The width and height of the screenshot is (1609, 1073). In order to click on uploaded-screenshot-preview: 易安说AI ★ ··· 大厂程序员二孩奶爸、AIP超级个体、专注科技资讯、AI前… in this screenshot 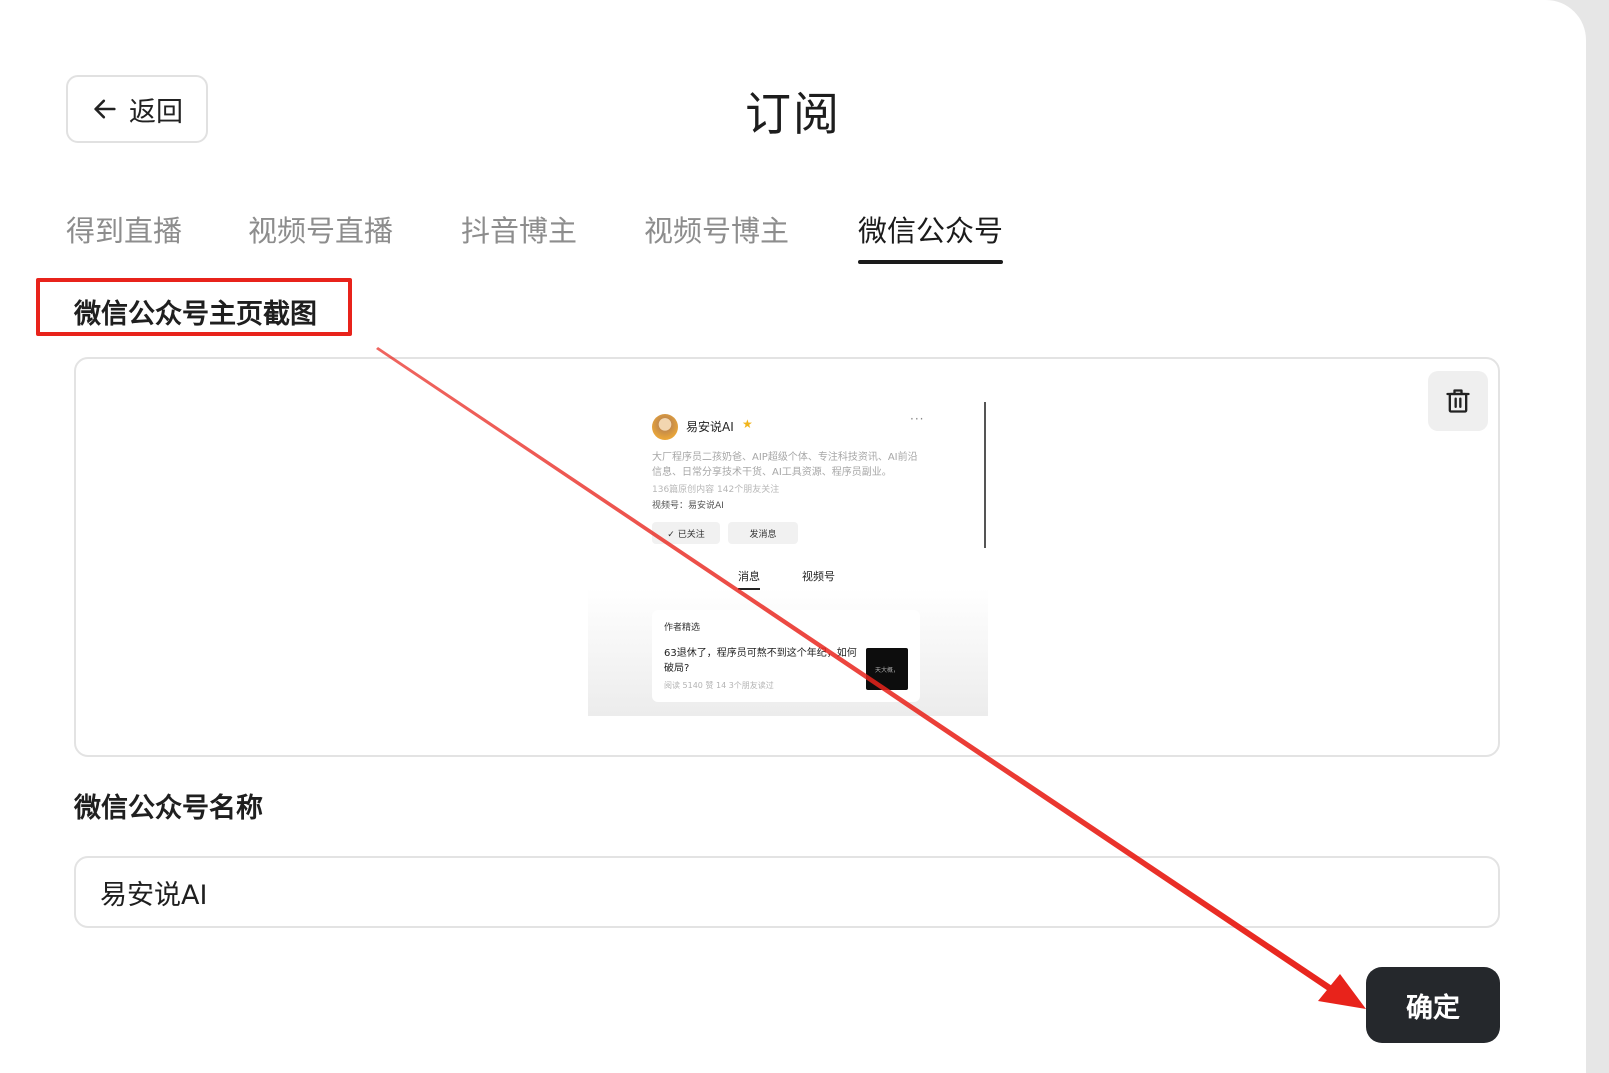, I will do `click(788, 557)`.